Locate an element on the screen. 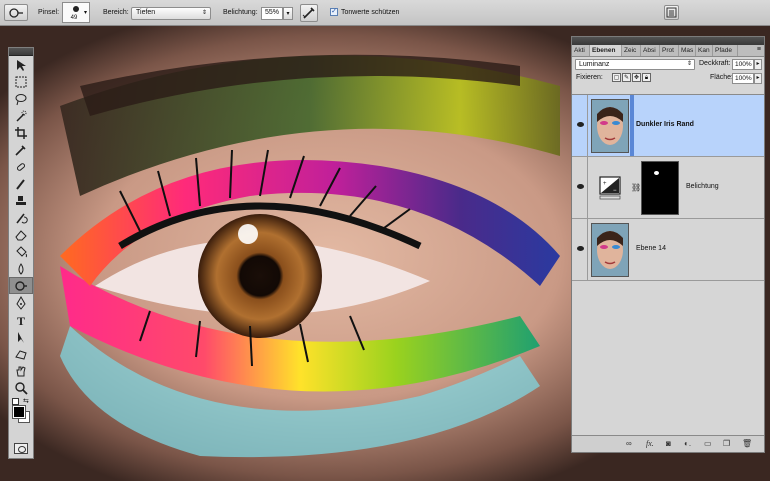 This screenshot has height=481, width=770. hand-tool-button is located at coordinates (21, 370).